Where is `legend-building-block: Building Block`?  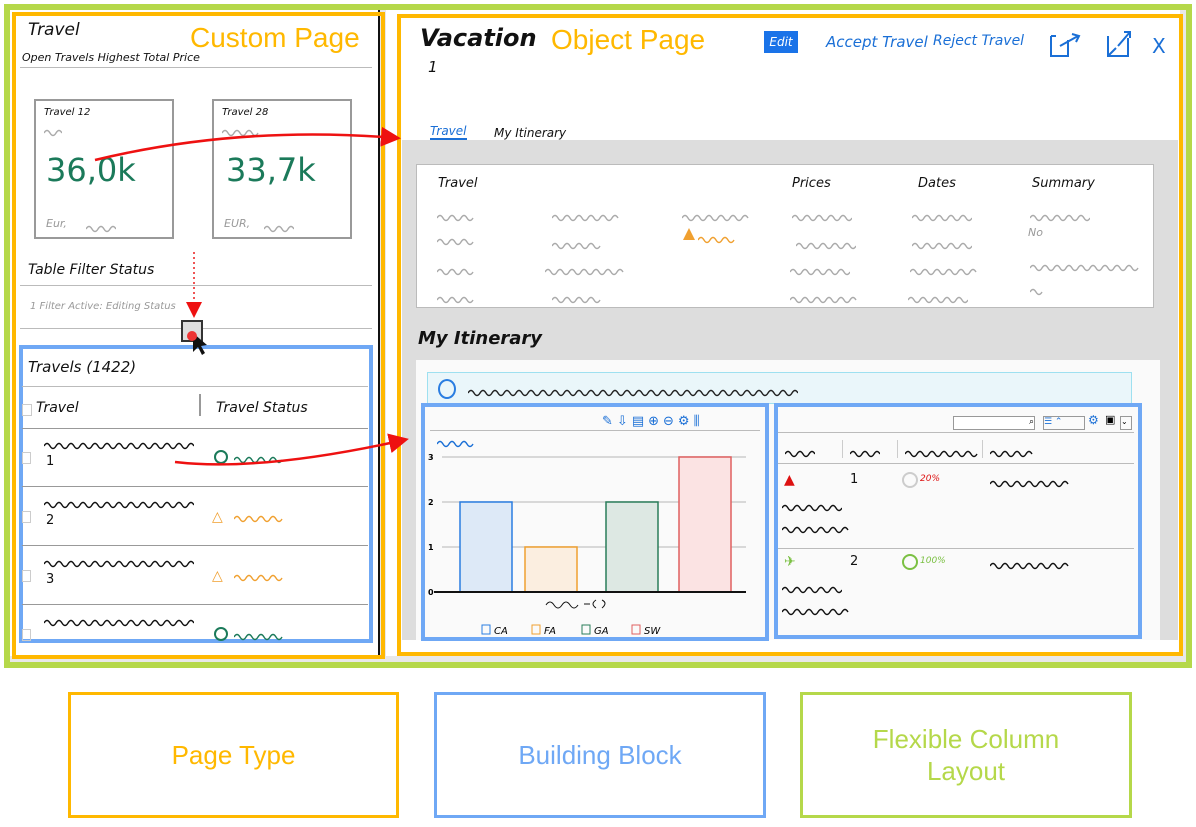
legend-building-block: Building Block is located at coordinates (600, 755).